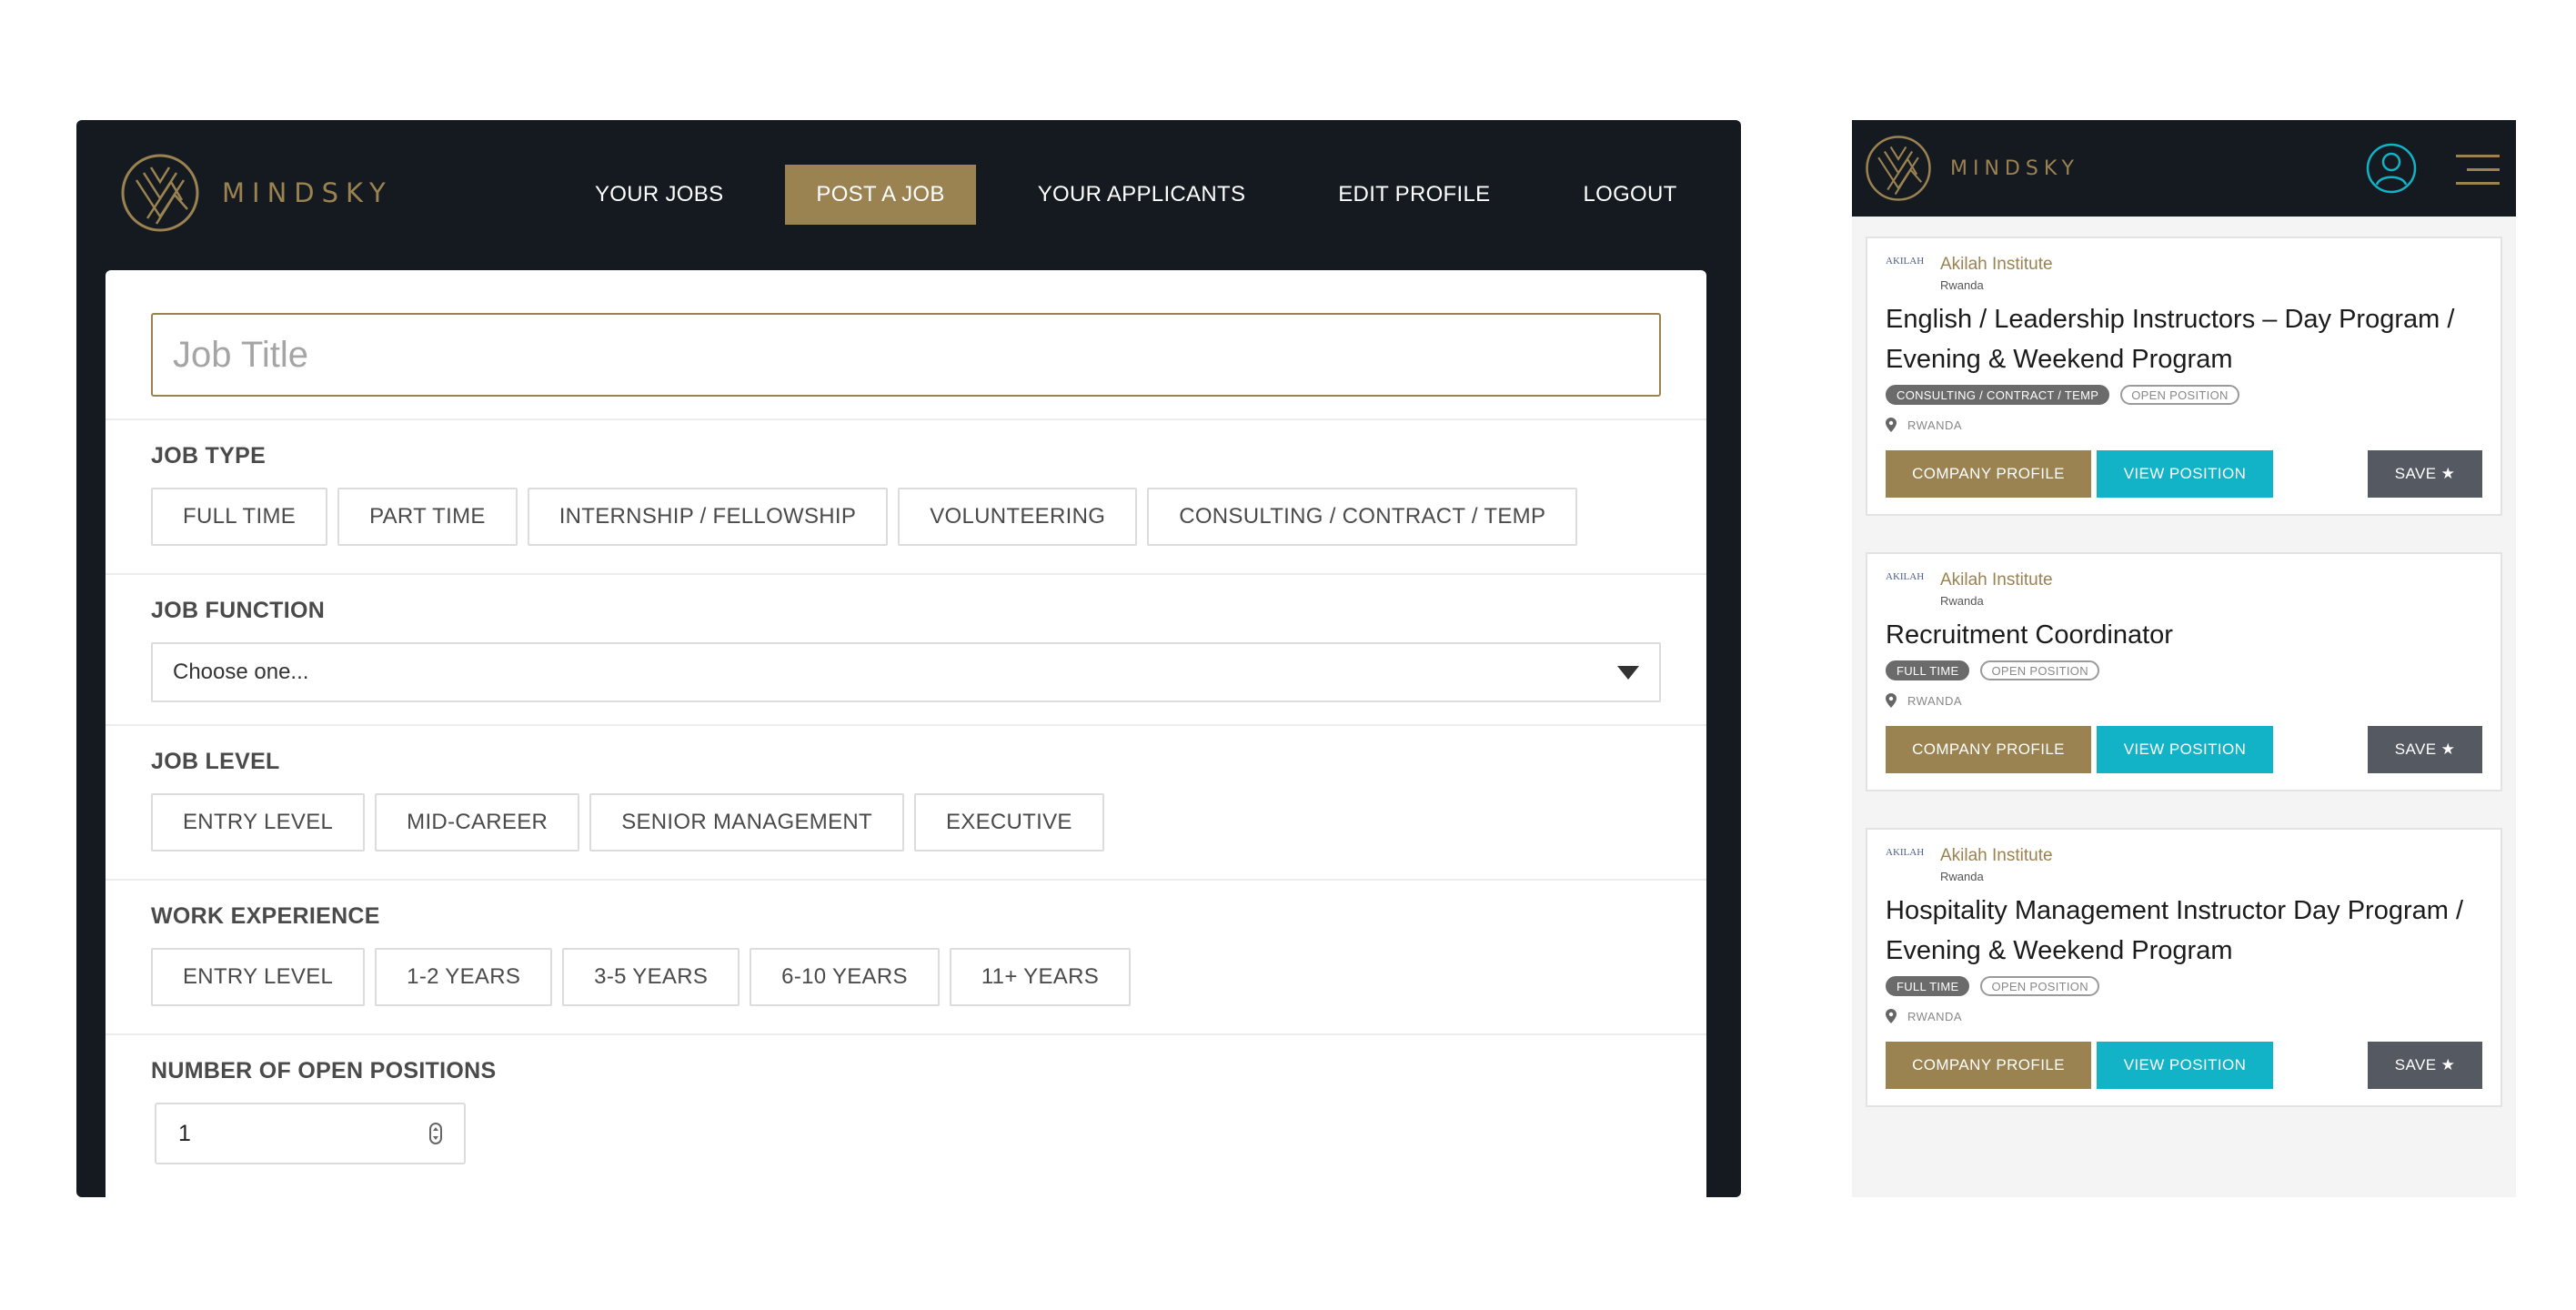 This screenshot has width=2576, height=1310. Describe the element at coordinates (845, 977) in the screenshot. I see `work-experience-option: 6-10 YEARS` at that location.